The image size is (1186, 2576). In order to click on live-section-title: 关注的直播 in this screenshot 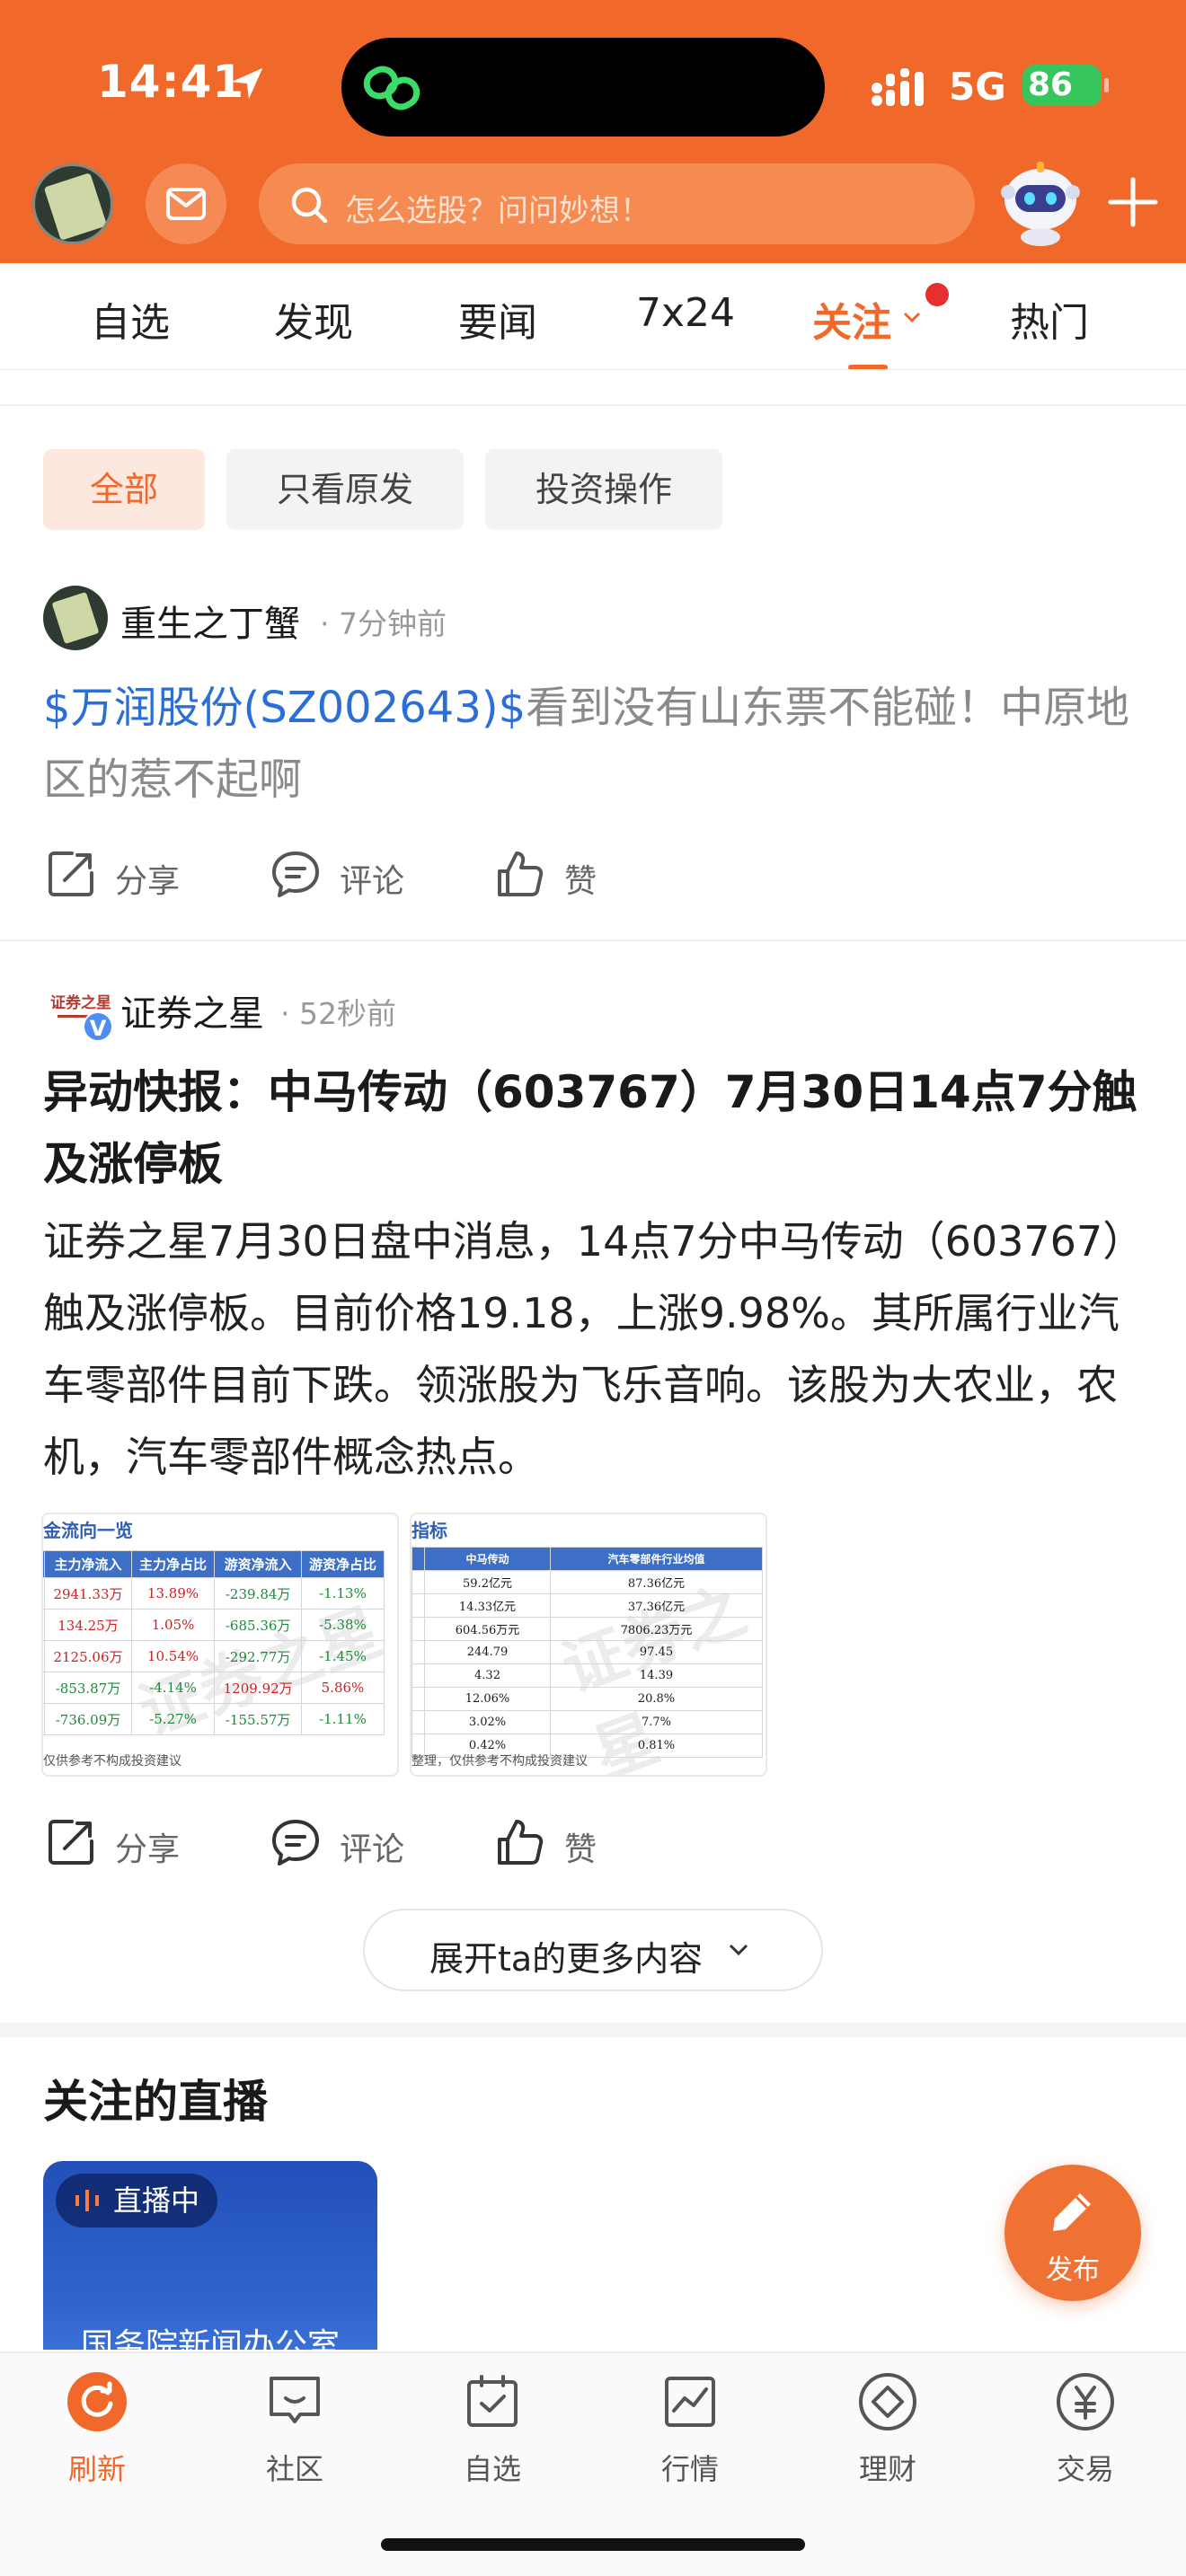, I will do `click(155, 2102)`.